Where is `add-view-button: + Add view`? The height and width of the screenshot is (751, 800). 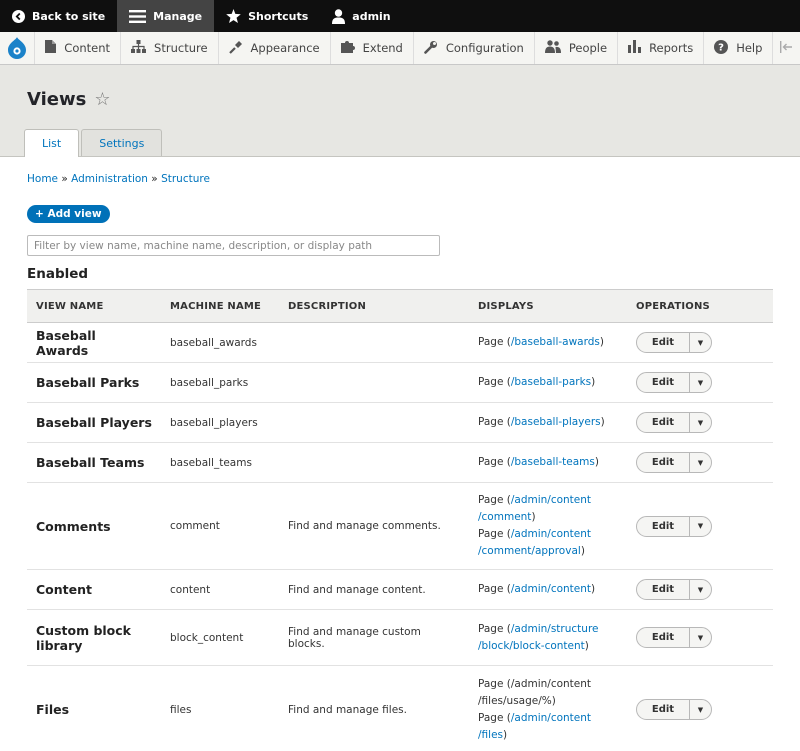 add-view-button: + Add view is located at coordinates (68, 214).